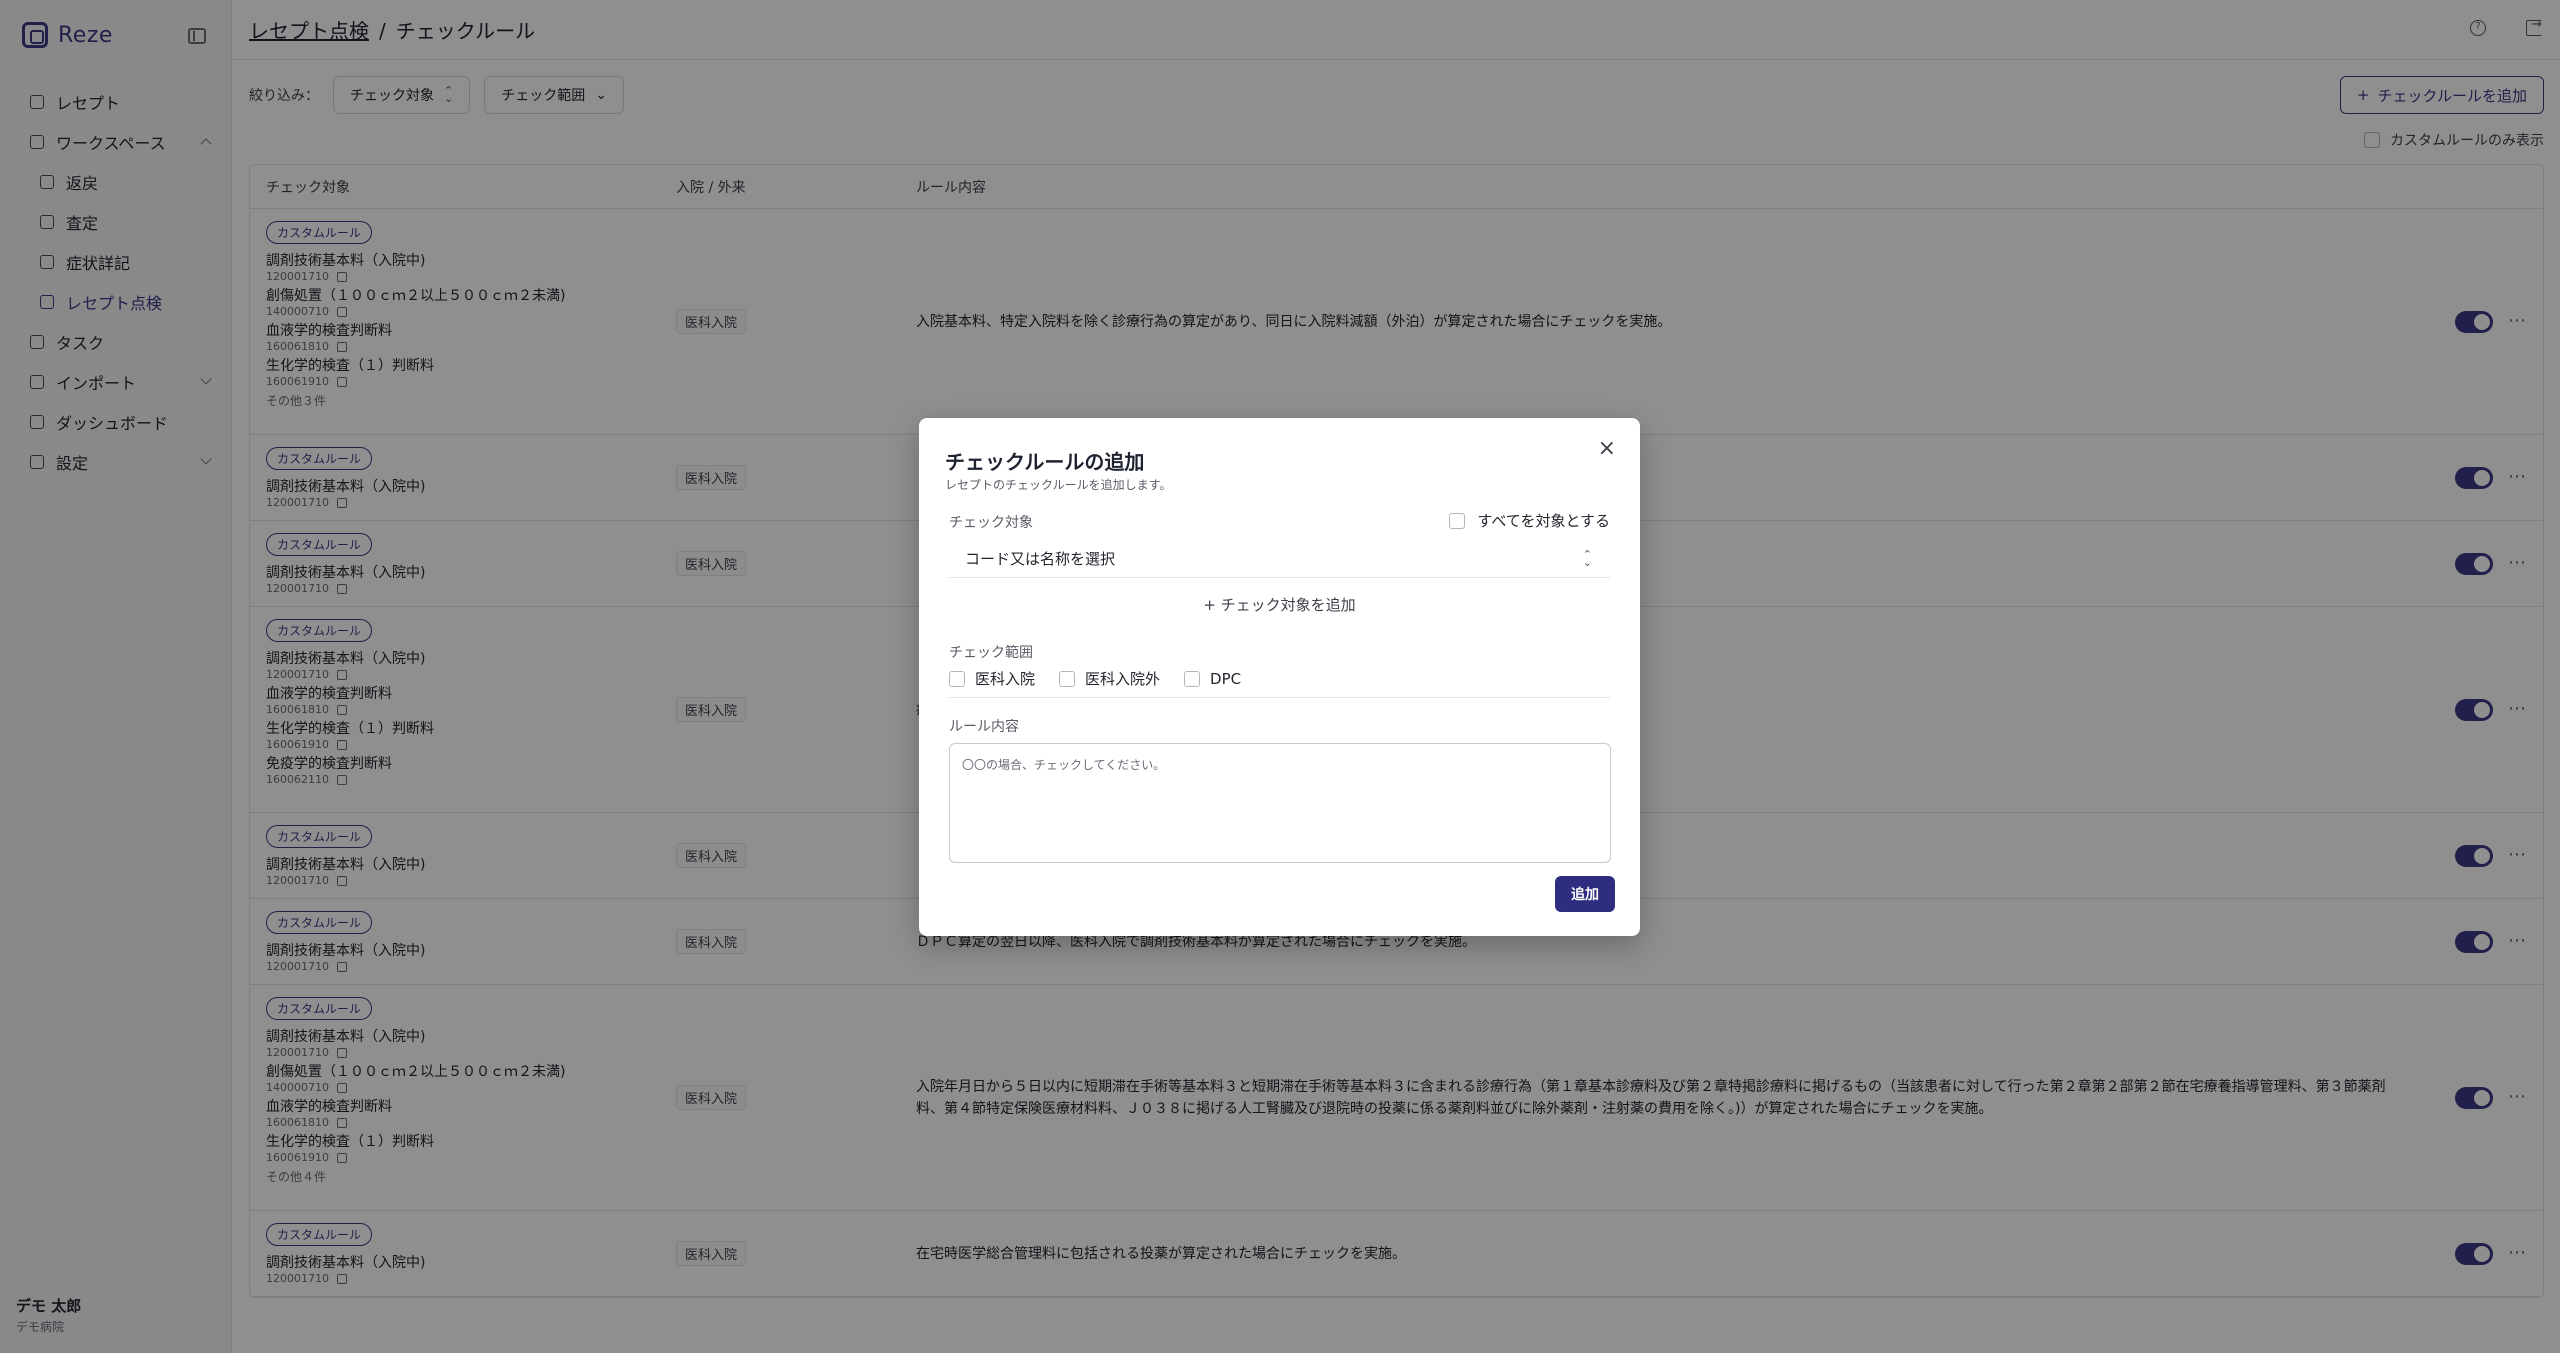  Describe the element at coordinates (1045, 462) in the screenshot. I see `dialog-title: チェックルールの追加` at that location.